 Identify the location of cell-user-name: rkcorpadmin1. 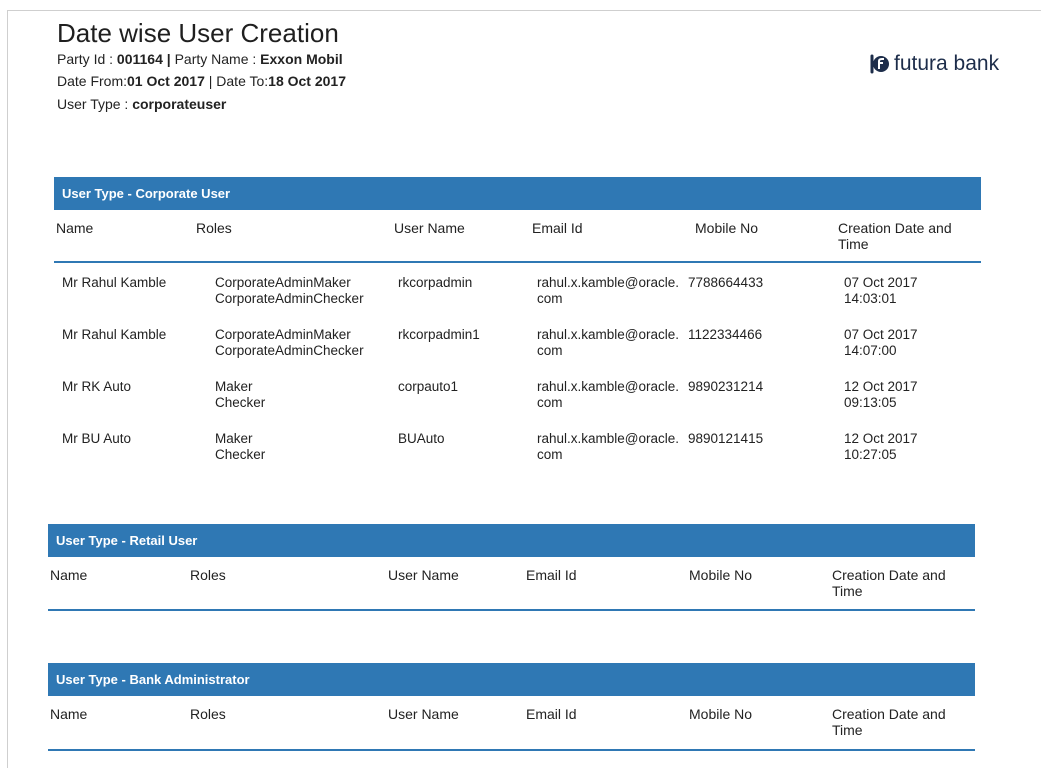
(439, 334).